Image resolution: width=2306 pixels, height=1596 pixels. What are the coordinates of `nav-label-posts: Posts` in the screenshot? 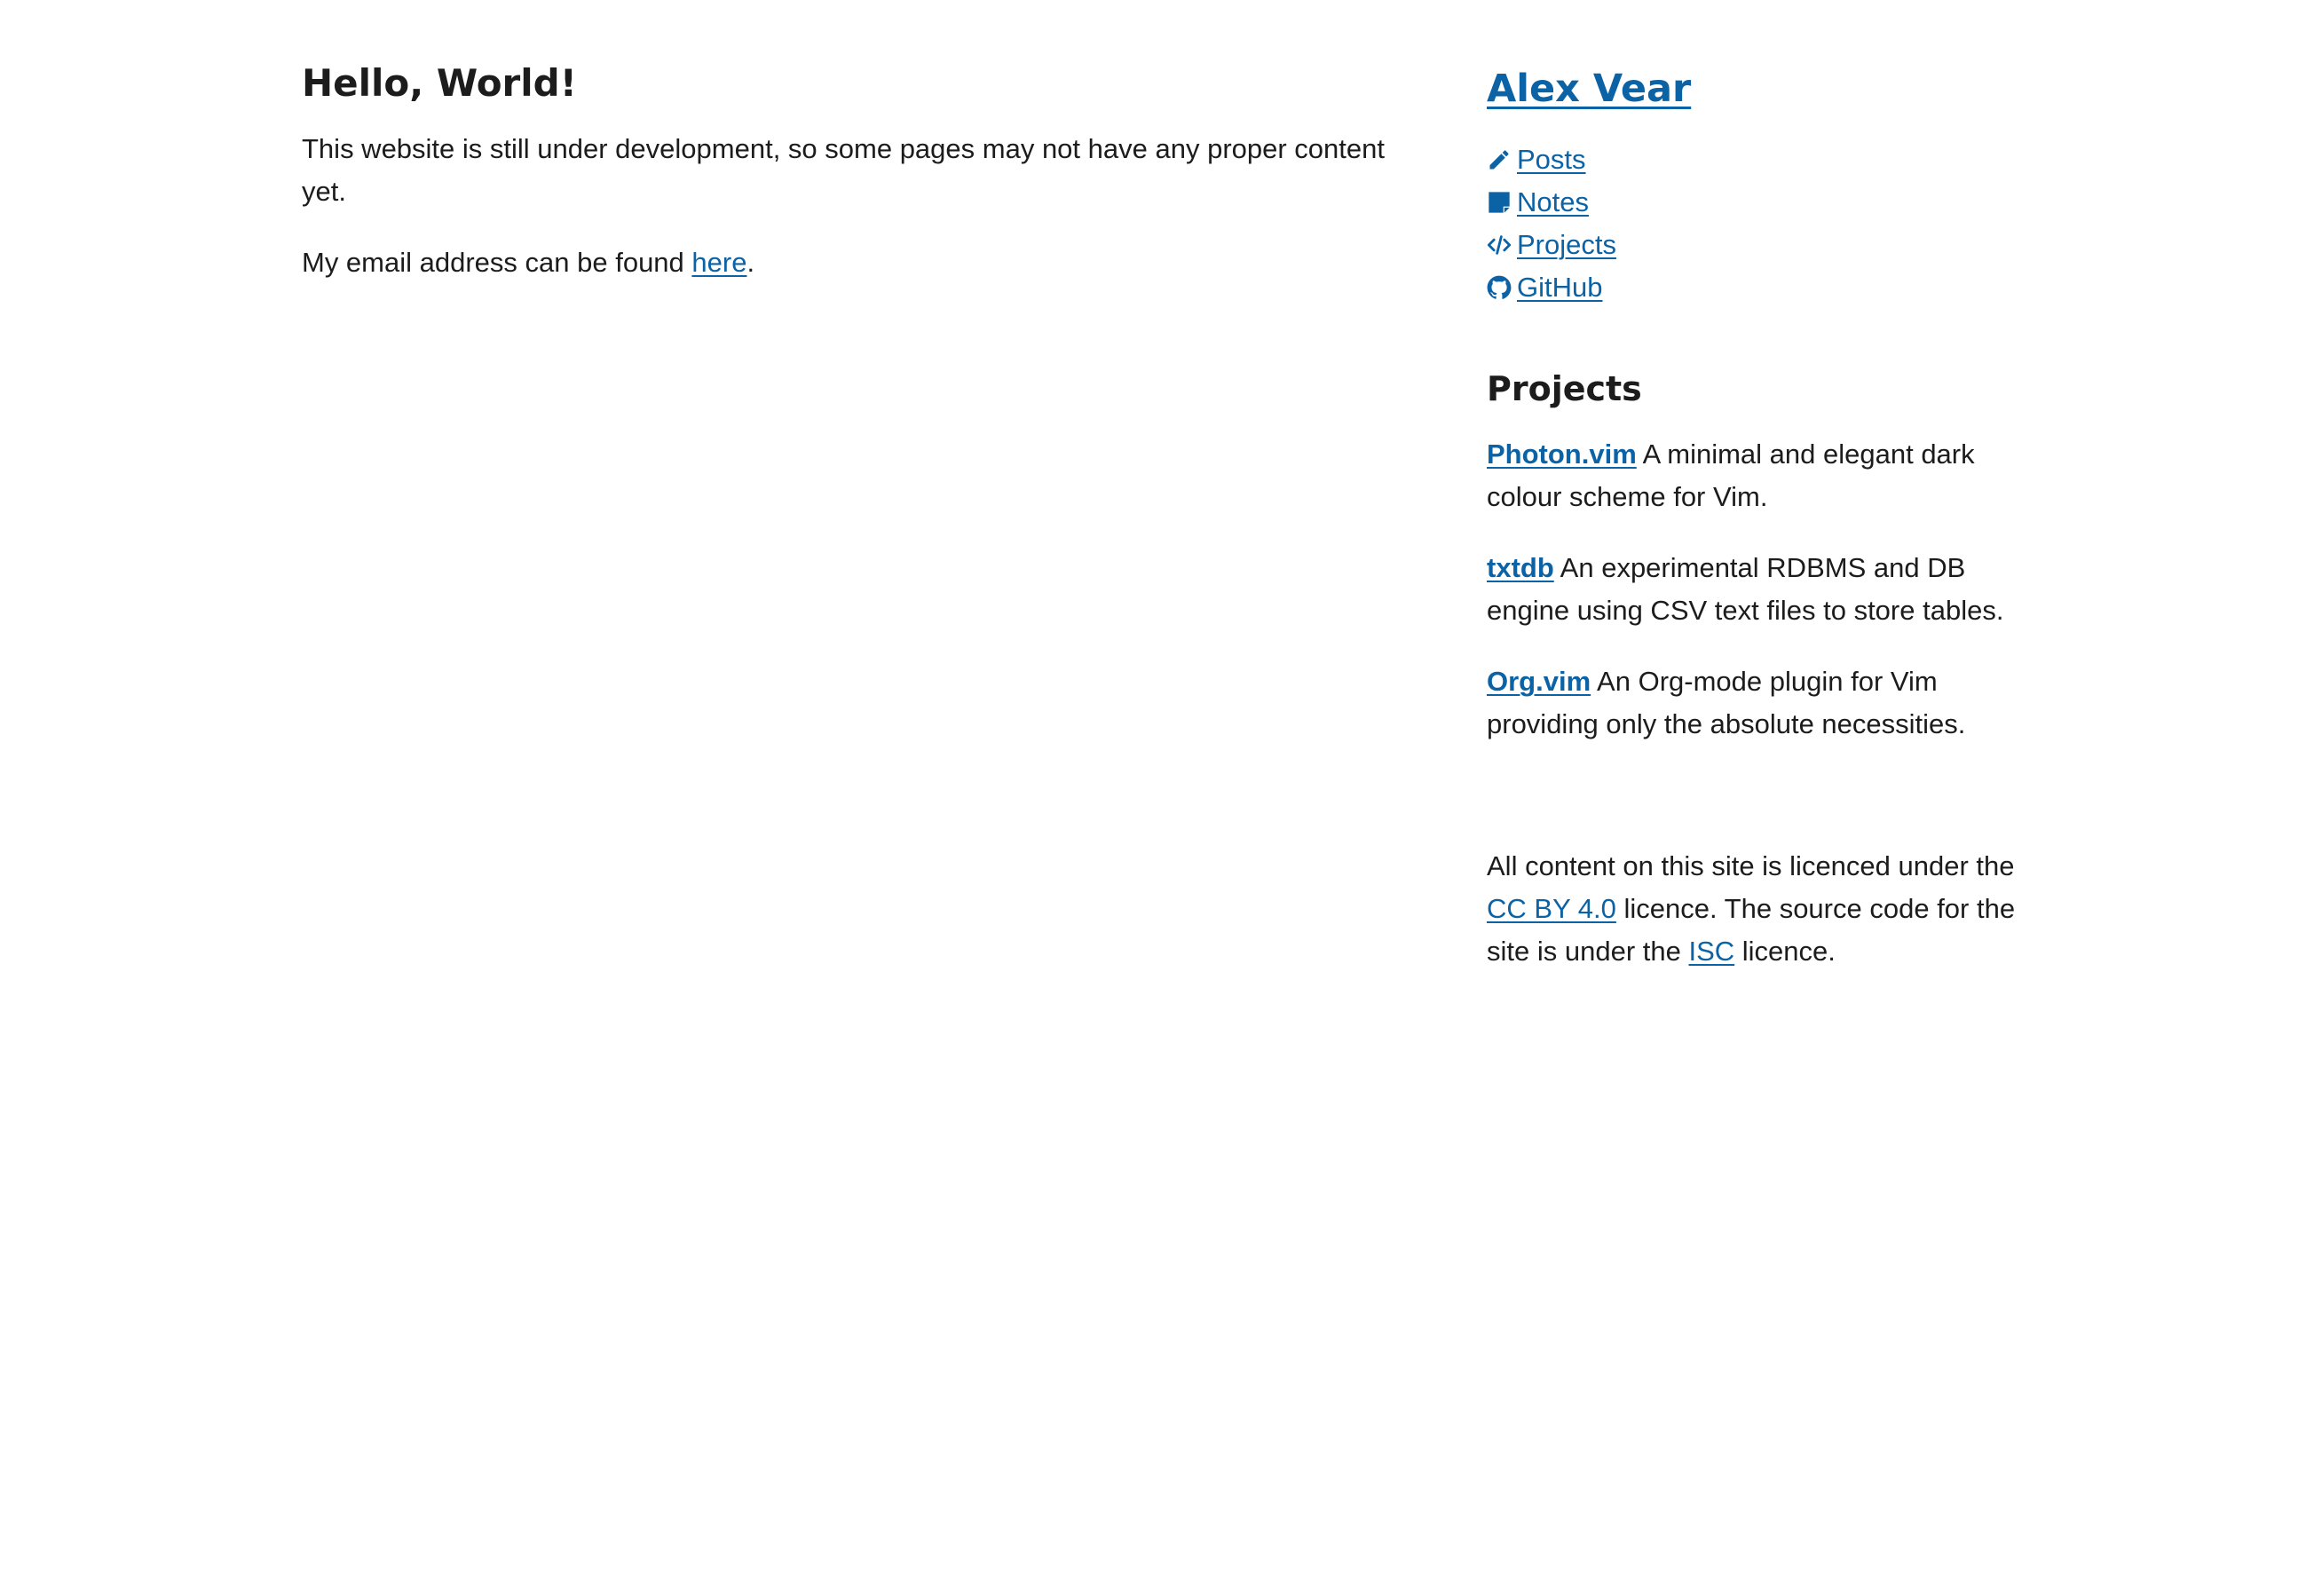 It's located at (1551, 159).